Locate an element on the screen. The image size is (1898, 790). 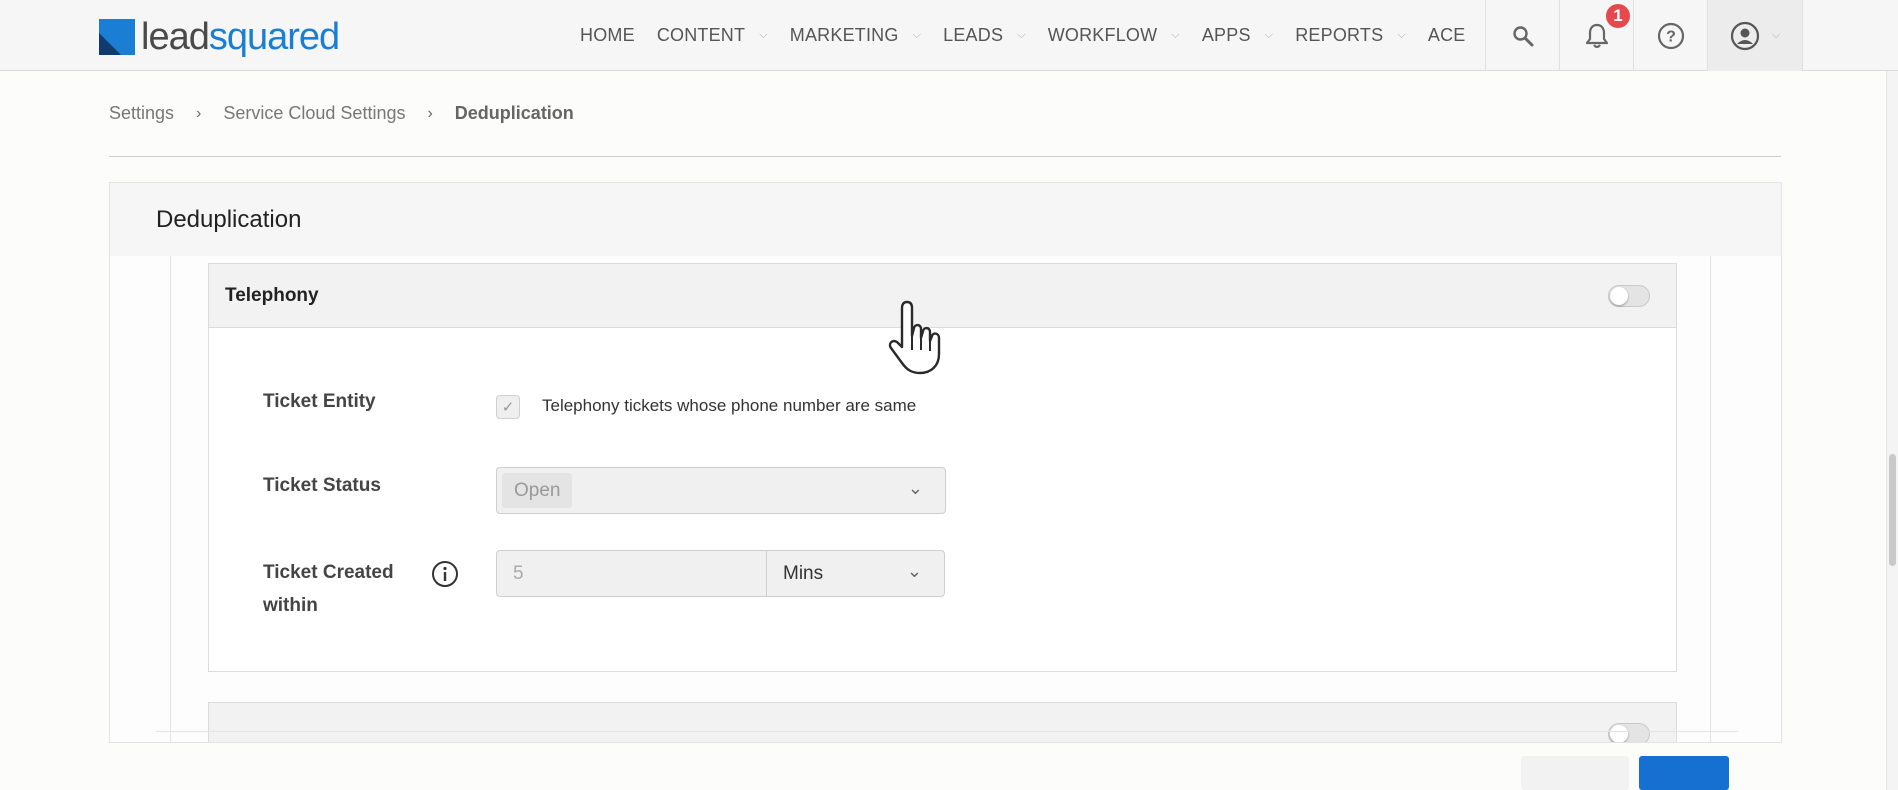
nav-item-label: MARKETING is located at coordinates (844, 35).